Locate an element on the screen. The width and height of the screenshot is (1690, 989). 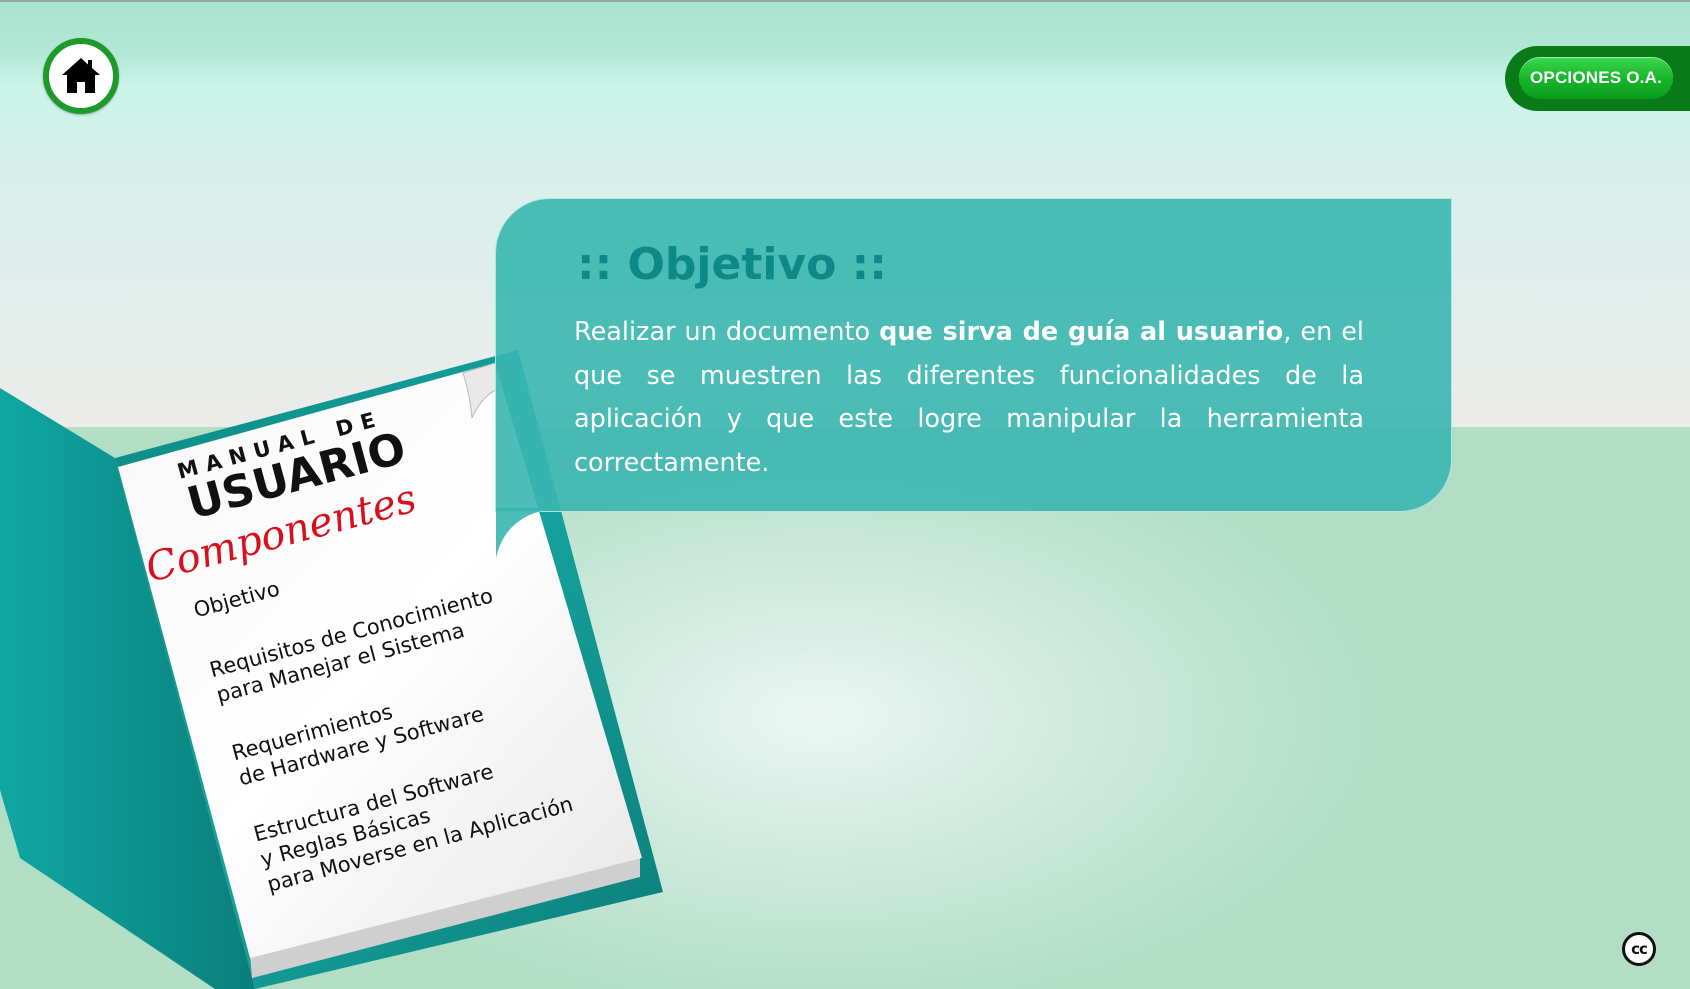
objective-text-start: Realizar un documento is located at coordinates (727, 332).